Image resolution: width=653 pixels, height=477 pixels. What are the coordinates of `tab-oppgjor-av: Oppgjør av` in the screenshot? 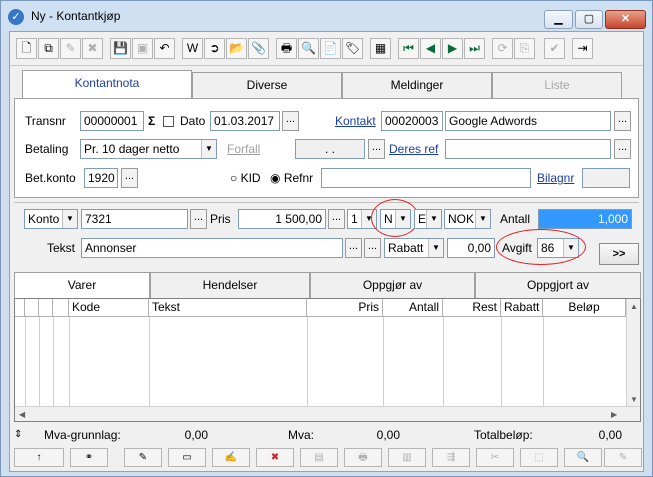 It's located at (392, 285).